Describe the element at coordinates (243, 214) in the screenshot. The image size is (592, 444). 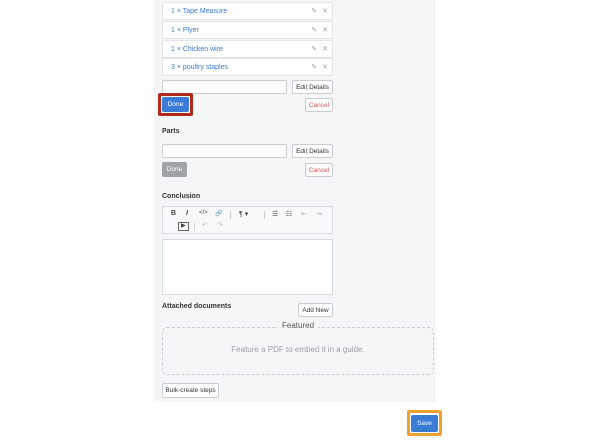
I see `paragraph-format-dropdown: ¶ ▾` at that location.